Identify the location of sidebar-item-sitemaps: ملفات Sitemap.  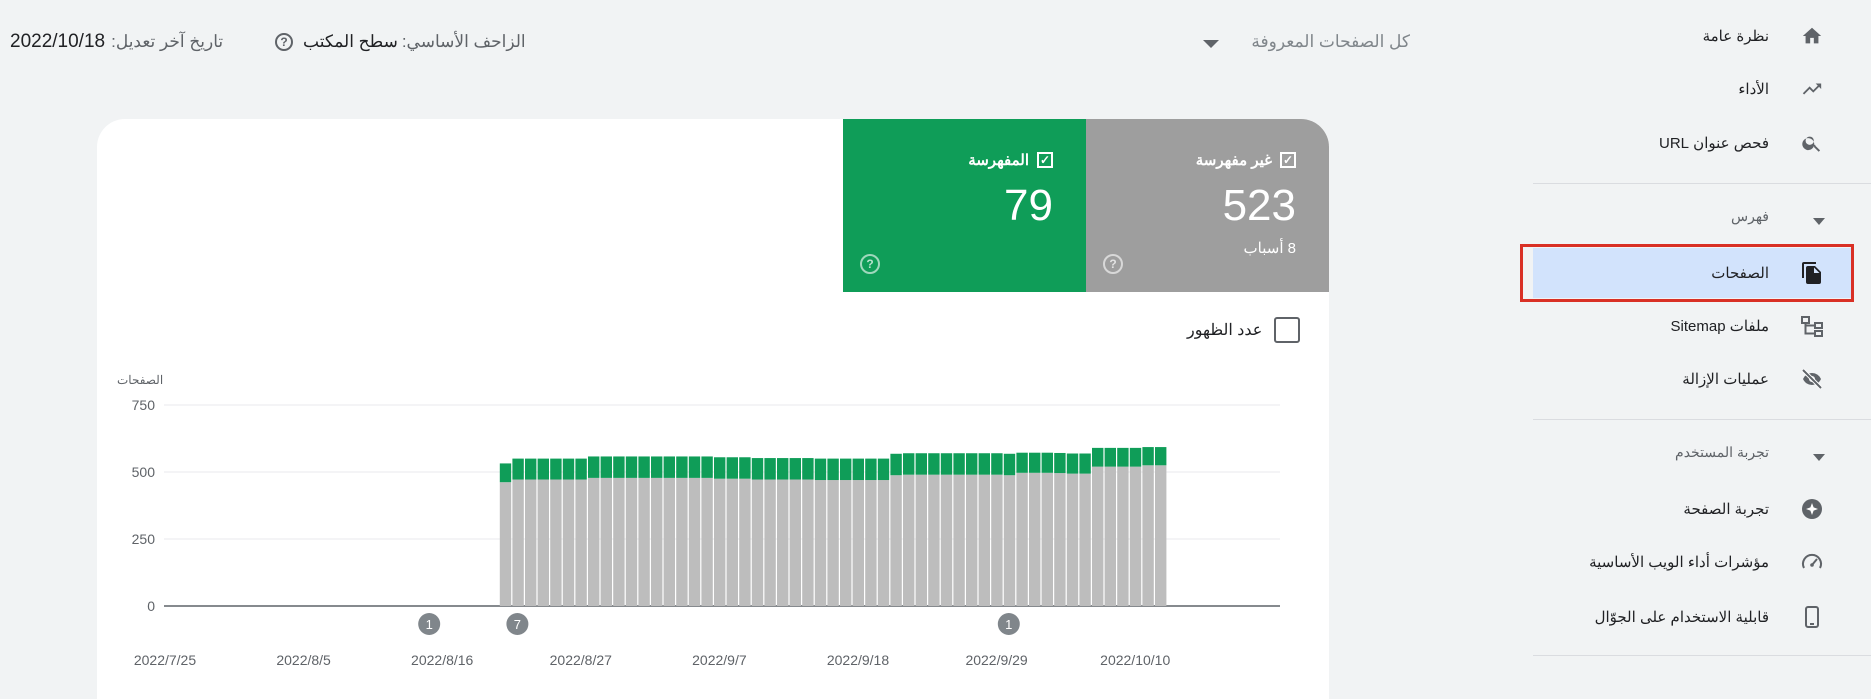
(1693, 326).